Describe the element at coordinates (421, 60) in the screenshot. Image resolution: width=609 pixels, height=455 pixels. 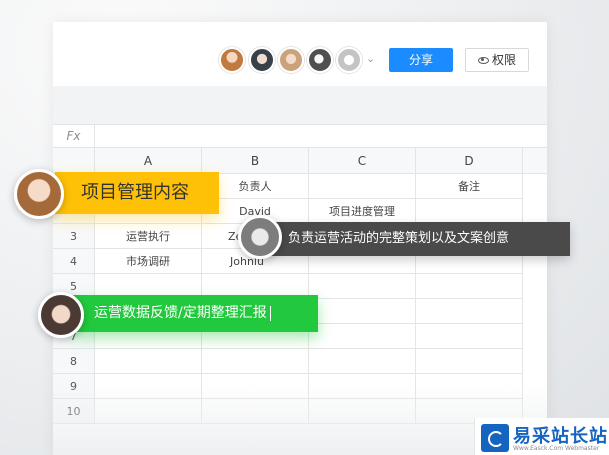
I see `share-button: 分享` at that location.